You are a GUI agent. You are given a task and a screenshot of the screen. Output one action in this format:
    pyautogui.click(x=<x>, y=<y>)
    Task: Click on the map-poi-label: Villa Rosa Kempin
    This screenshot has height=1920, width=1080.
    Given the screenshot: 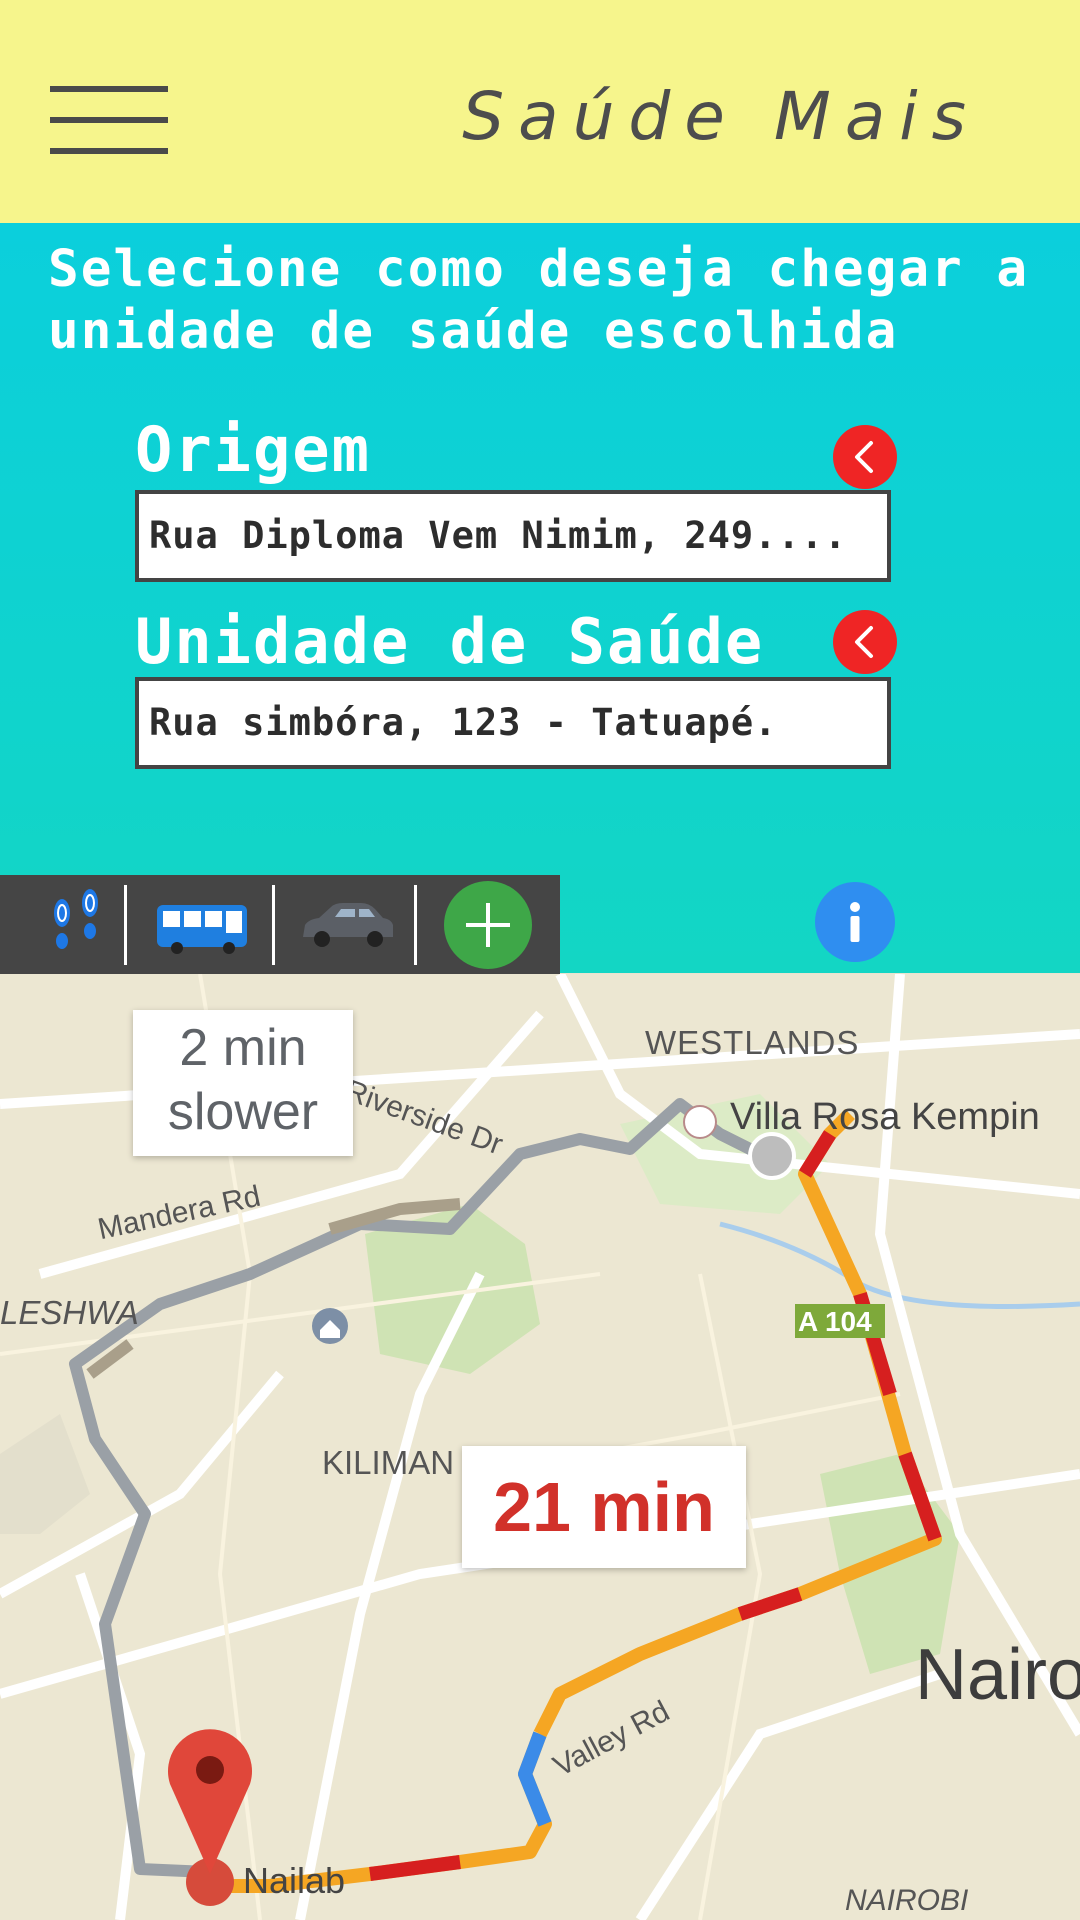 What is the action you would take?
    pyautogui.click(x=885, y=1117)
    